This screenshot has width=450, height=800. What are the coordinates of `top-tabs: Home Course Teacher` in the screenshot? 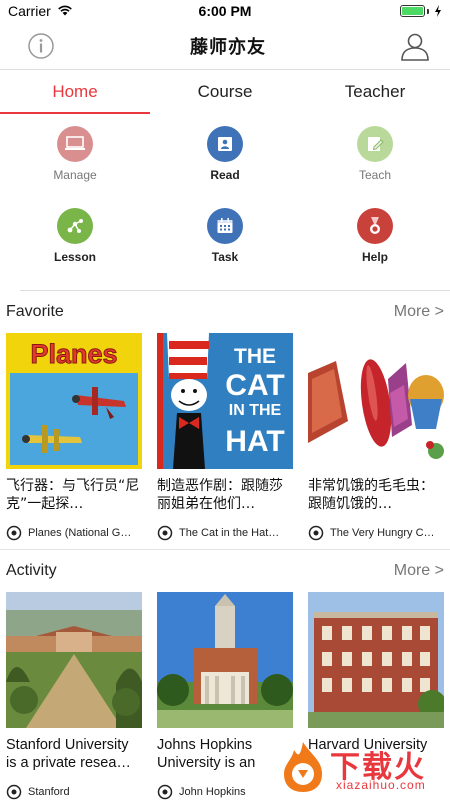 It's located at (225, 92).